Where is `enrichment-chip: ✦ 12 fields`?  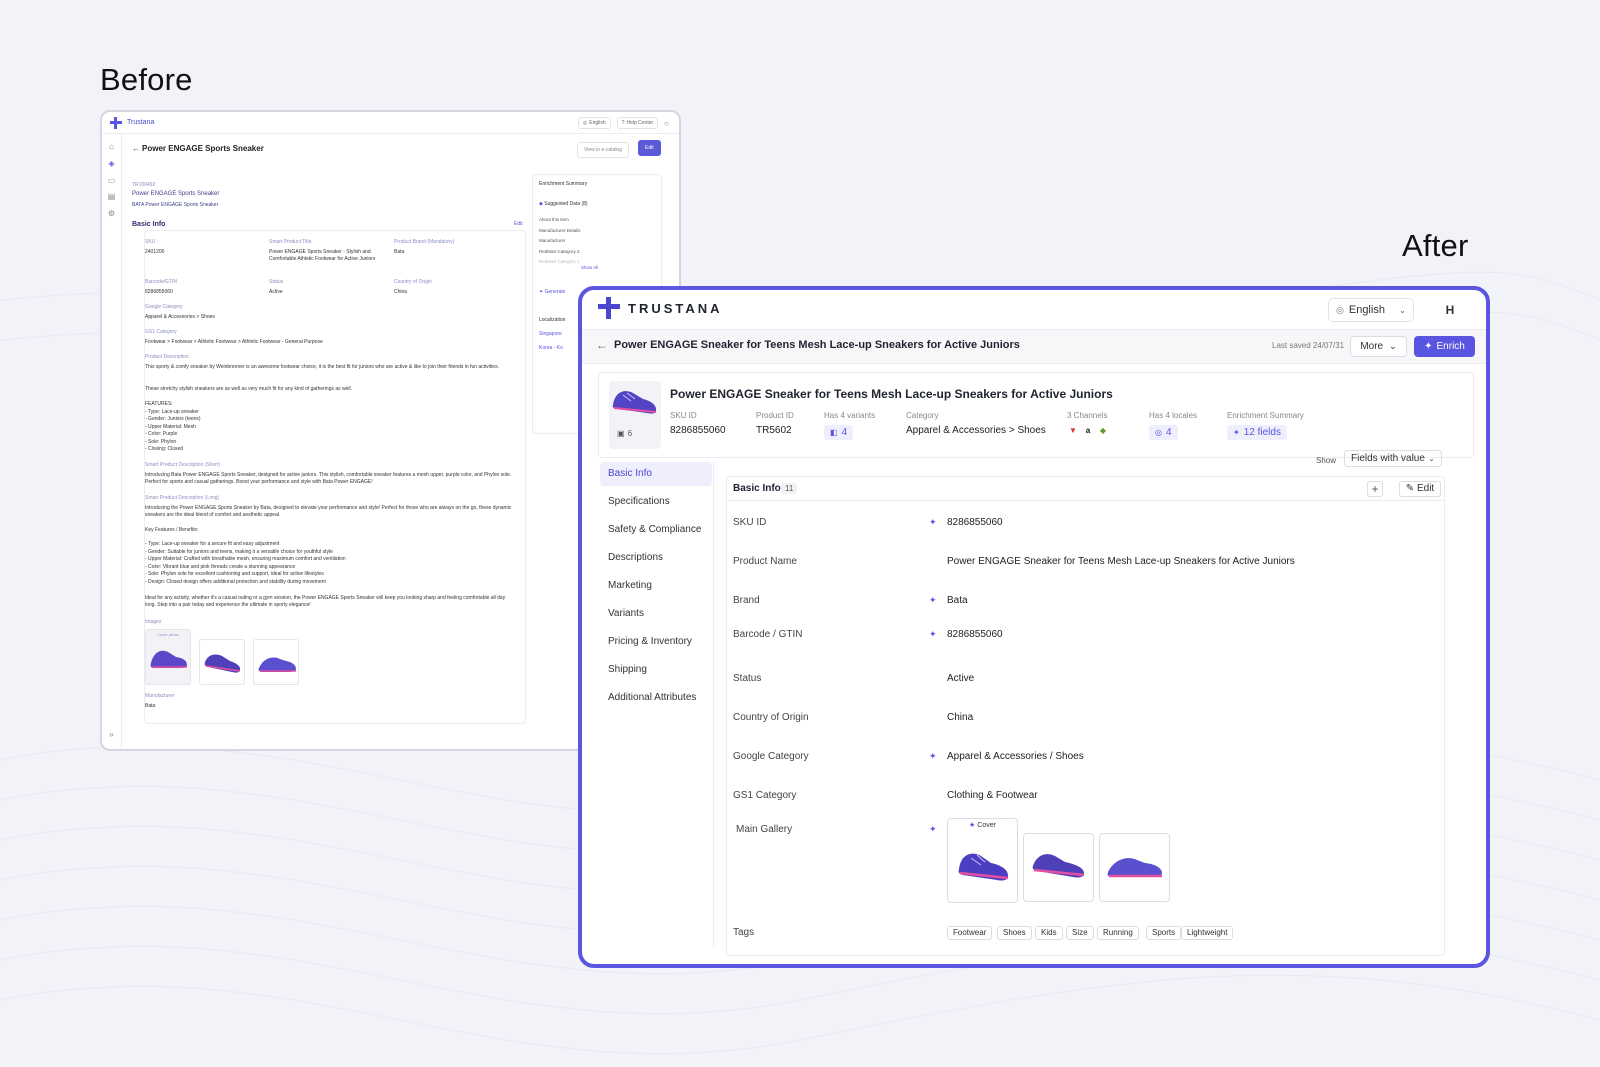 enrichment-chip: ✦ 12 fields is located at coordinates (1257, 432).